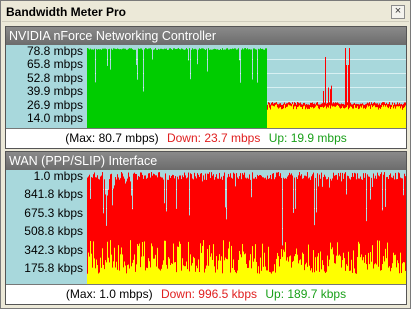 The width and height of the screenshot is (411, 309). I want to click on title-bar: Bandwidth Meter Pro ×, so click(205, 12).